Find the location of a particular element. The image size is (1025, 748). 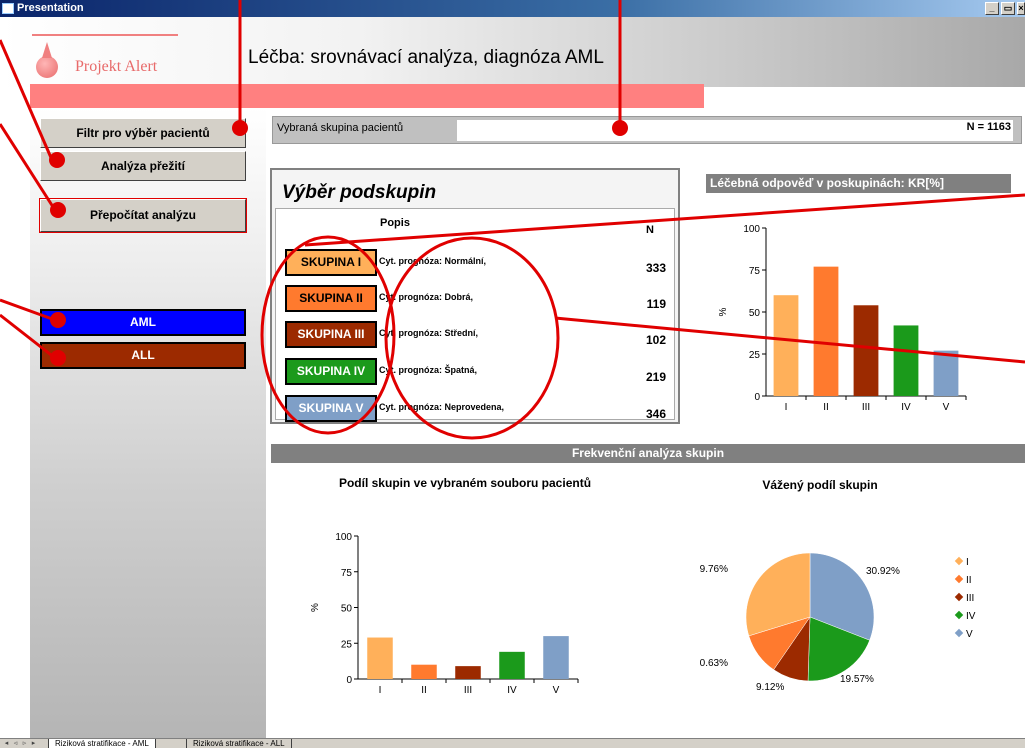

filter-patients-button: Filtr pro výběr pacientů is located at coordinates (143, 133).